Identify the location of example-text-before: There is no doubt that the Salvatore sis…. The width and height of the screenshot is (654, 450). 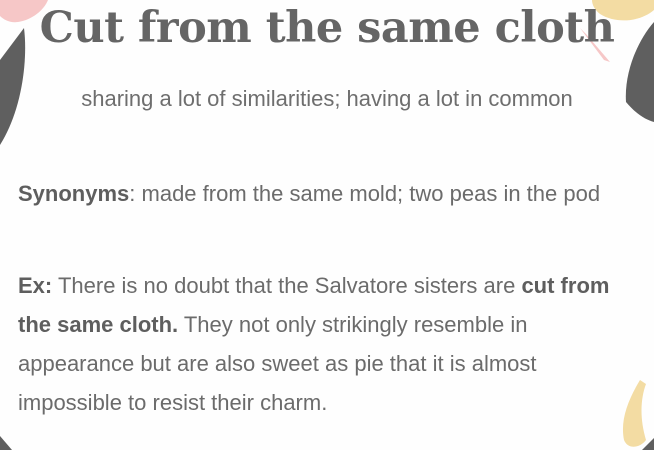
(287, 285).